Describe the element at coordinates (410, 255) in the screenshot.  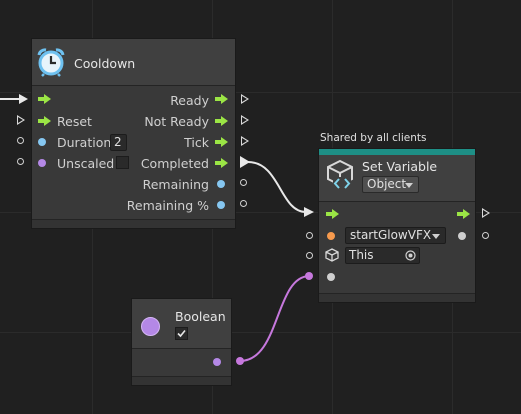
I see `target-circle-icon` at that location.